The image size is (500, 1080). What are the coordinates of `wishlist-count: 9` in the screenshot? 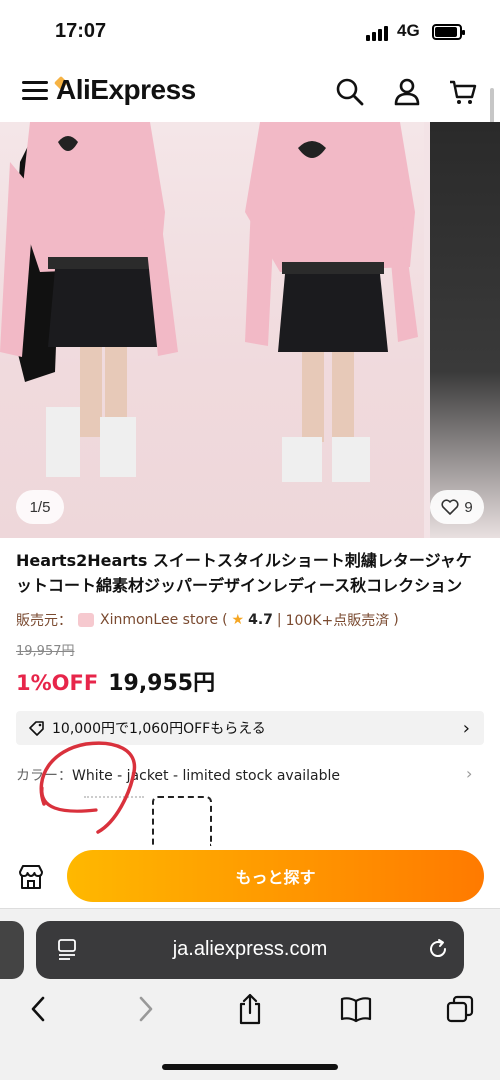 It's located at (468, 507).